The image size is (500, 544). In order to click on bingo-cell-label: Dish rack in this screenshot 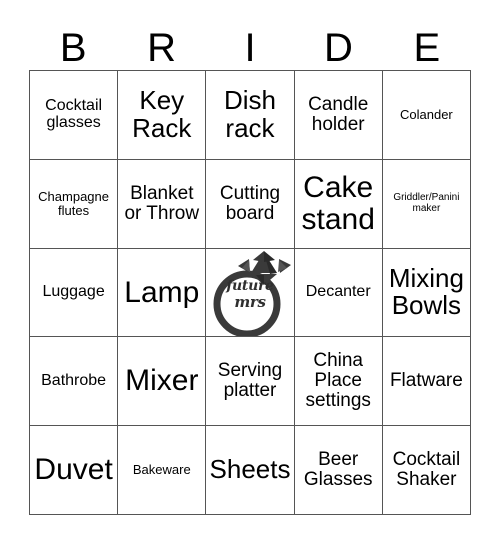, I will do `click(249, 114)`.